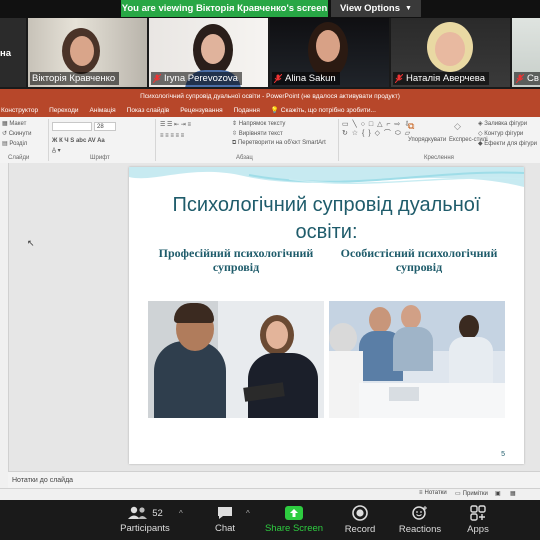  I want to click on comments-icon: ▭, so click(458, 494).